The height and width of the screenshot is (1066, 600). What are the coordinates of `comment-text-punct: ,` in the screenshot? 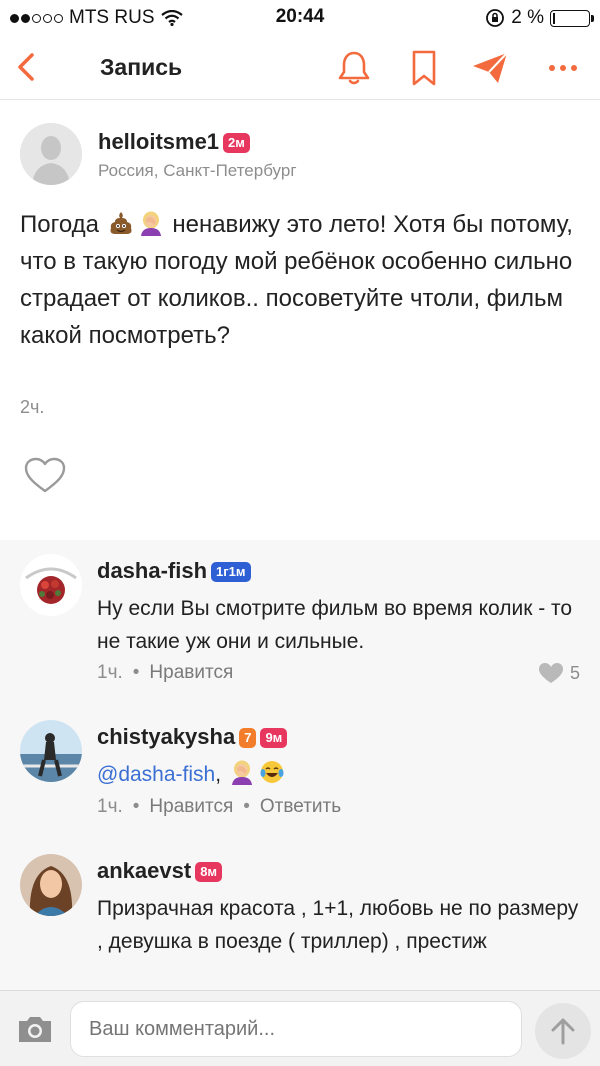 It's located at (218, 774).